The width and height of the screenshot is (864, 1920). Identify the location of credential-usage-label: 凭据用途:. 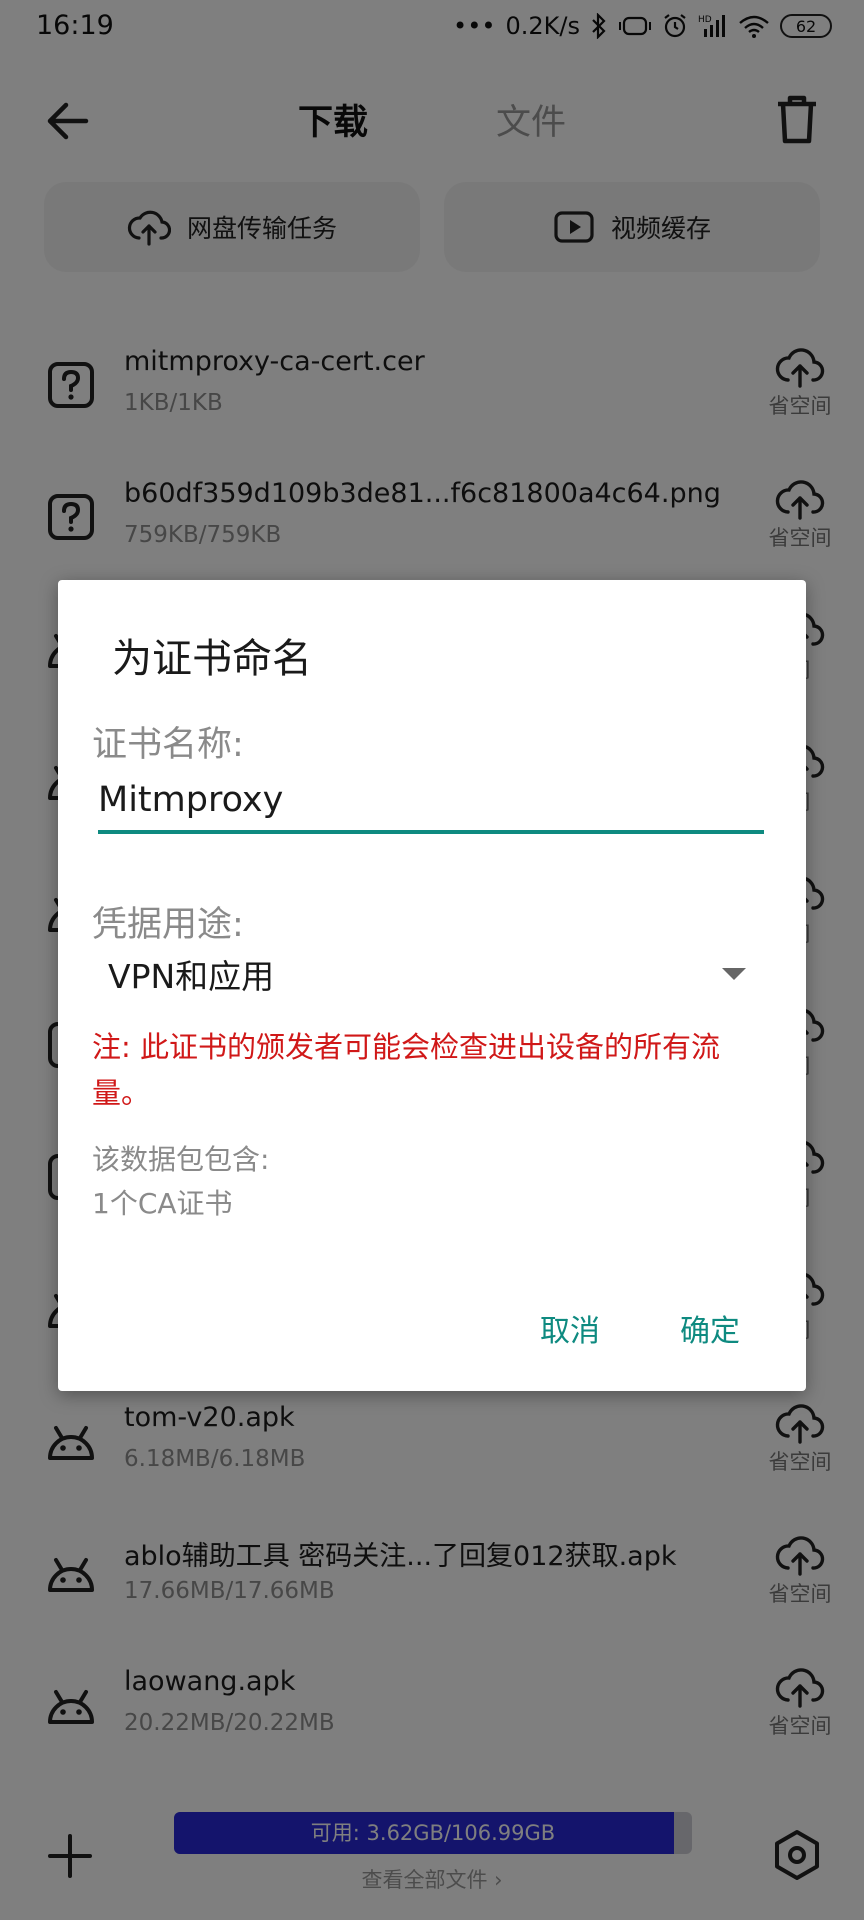
(168, 925).